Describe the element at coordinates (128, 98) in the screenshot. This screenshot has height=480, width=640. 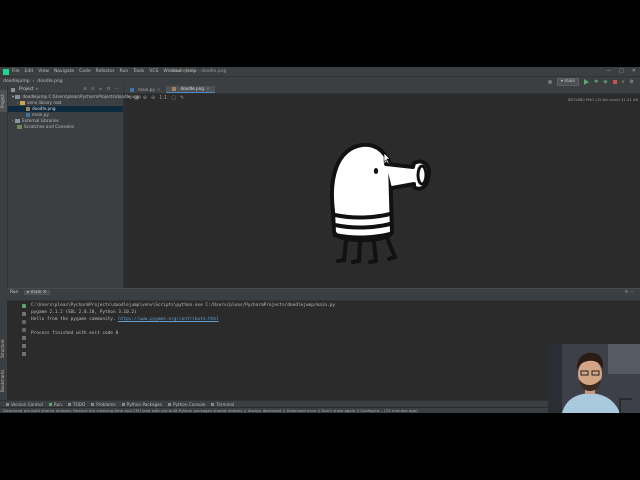
I see `fit-icon: ⤧` at that location.